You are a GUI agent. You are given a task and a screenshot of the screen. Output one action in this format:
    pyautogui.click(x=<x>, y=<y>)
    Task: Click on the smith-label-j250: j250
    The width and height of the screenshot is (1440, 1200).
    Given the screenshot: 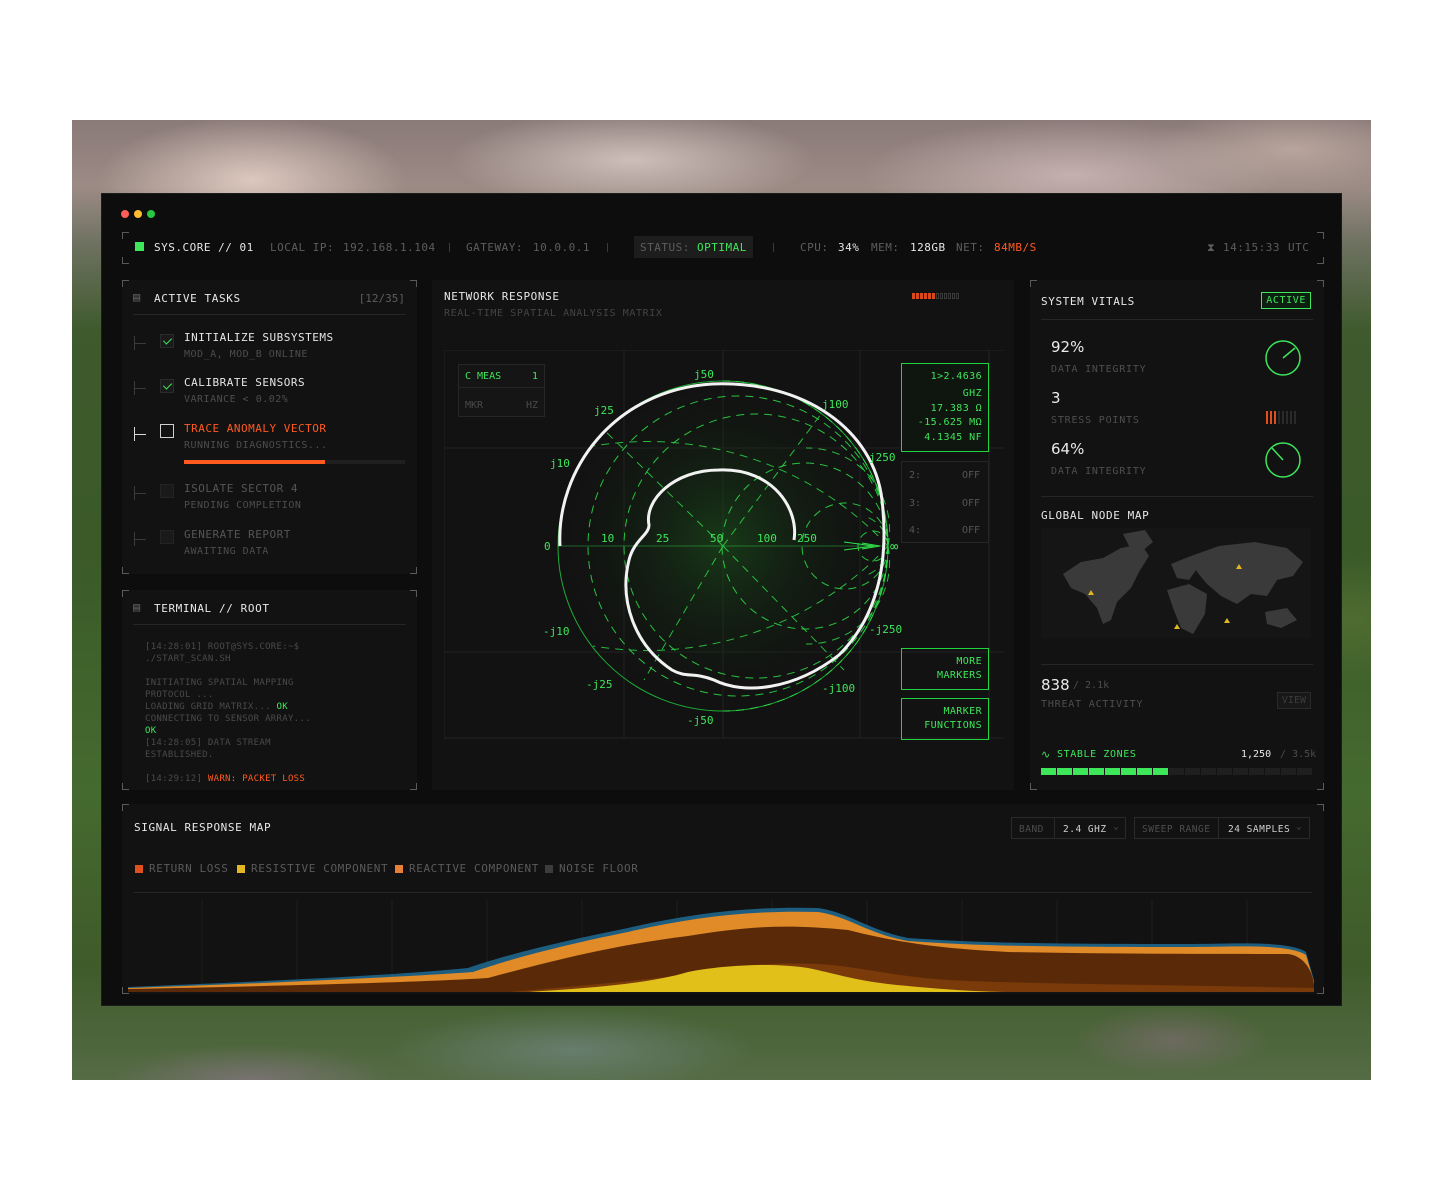 What is the action you would take?
    pyautogui.click(x=882, y=457)
    